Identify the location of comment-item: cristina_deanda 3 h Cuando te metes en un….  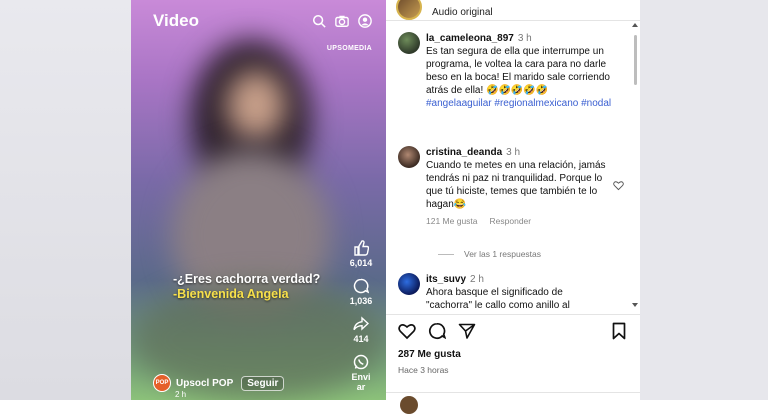
(511, 186).